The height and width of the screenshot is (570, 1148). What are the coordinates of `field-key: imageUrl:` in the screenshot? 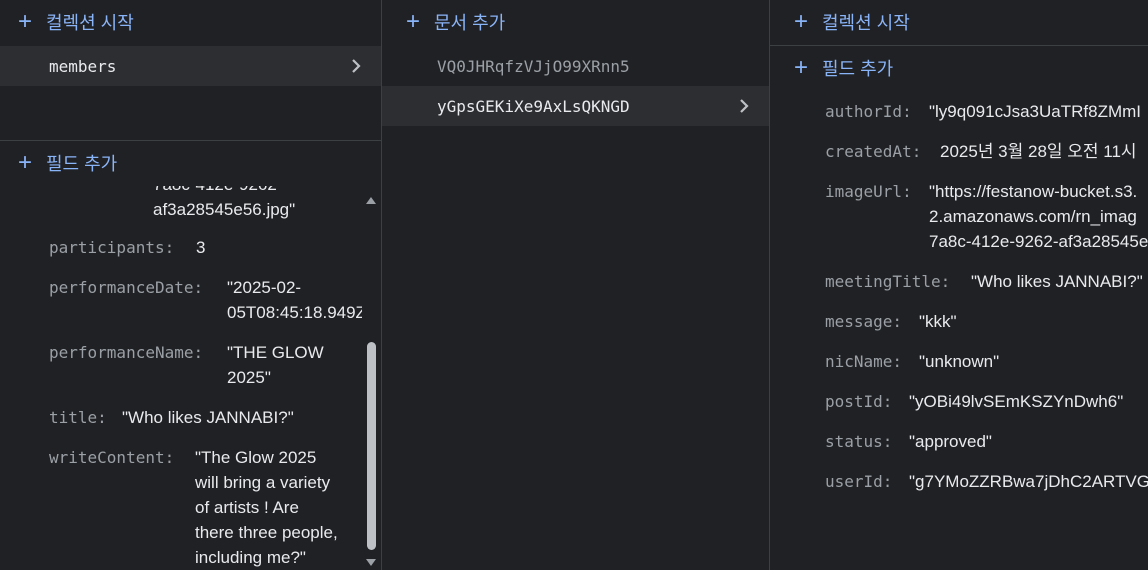 It's located at (868, 191).